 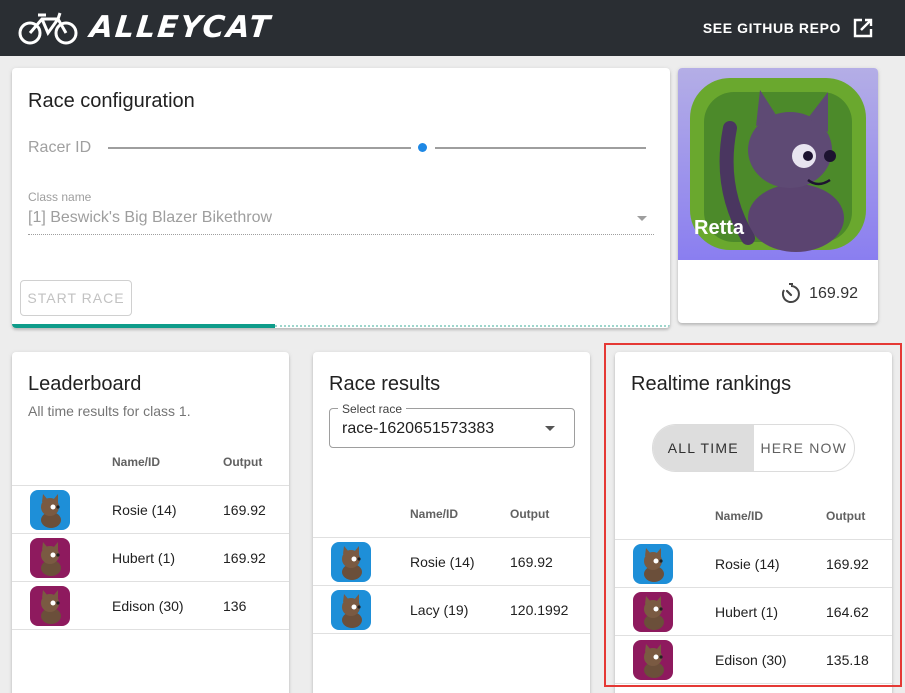 I want to click on brand-name: ALLEYCAT, so click(x=181, y=27).